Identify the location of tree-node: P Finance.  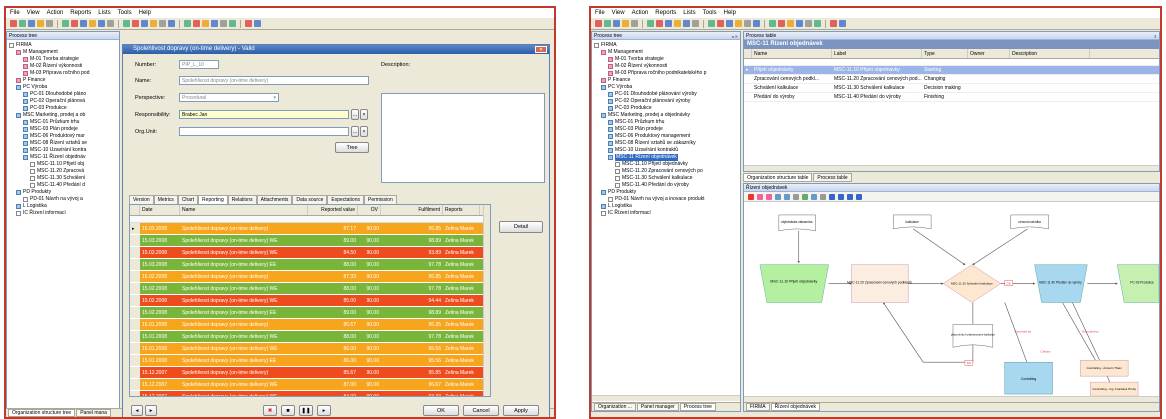
(667, 80).